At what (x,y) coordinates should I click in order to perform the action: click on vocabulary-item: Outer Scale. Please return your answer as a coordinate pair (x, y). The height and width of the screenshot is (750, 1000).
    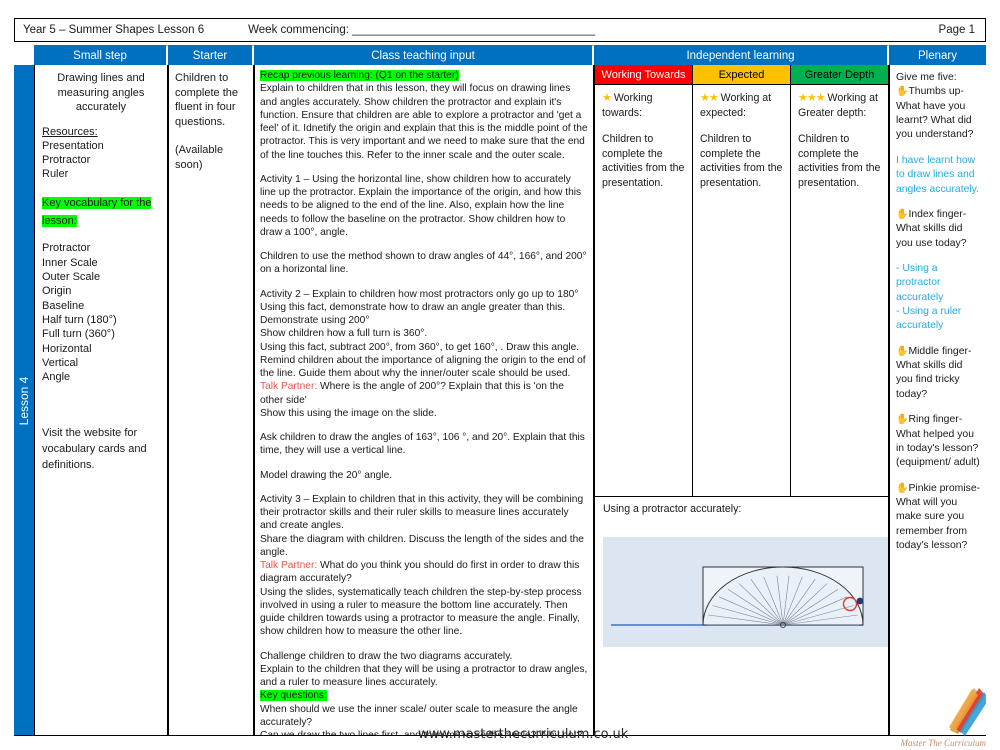
    Looking at the image, I should click on (71, 277).